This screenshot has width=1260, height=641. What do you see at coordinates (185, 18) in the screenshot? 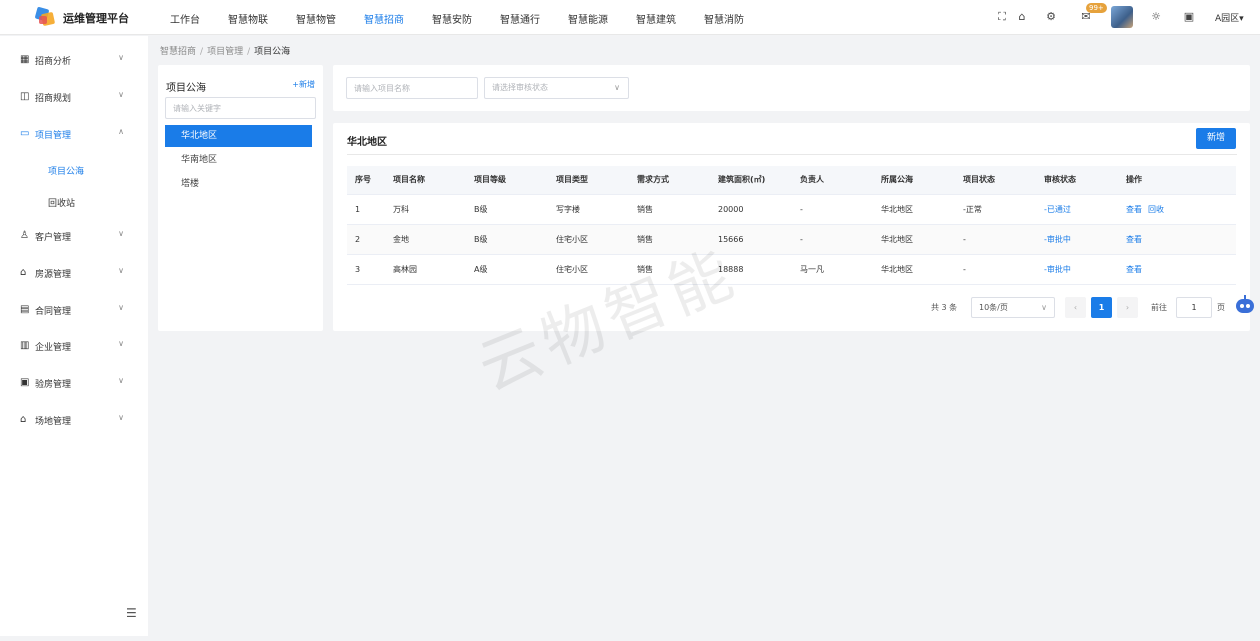
I see `topnav-item-workbench: 工作台` at bounding box center [185, 18].